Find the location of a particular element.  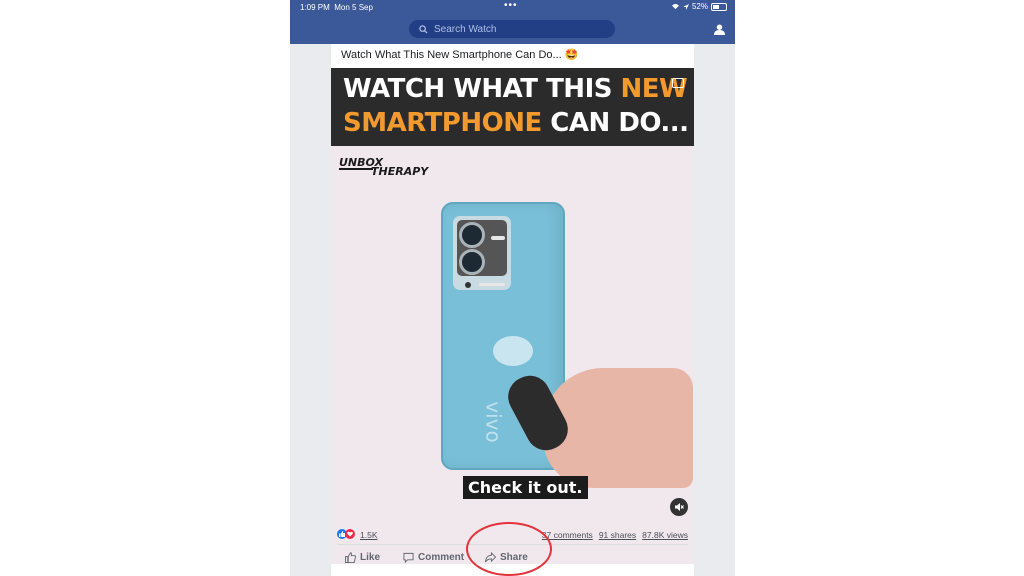

status-time: 1:09 PM Mon 5 Sep is located at coordinates (336, 7).